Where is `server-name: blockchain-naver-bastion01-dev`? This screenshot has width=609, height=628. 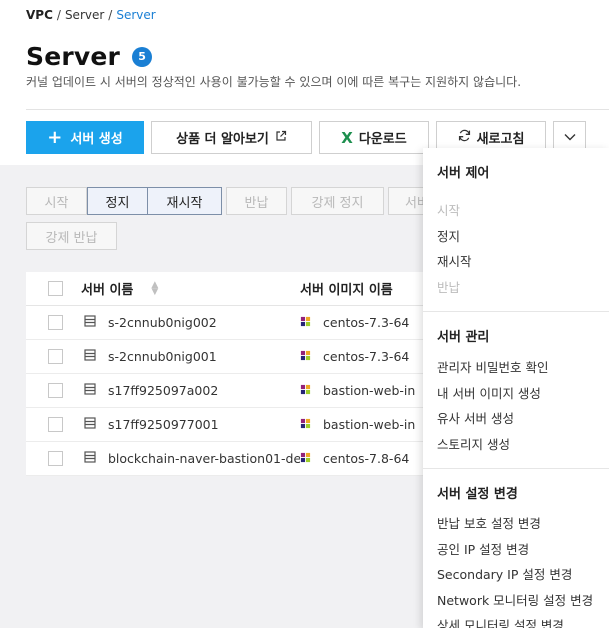
server-name: blockchain-naver-bastion01-dev is located at coordinates (204, 458).